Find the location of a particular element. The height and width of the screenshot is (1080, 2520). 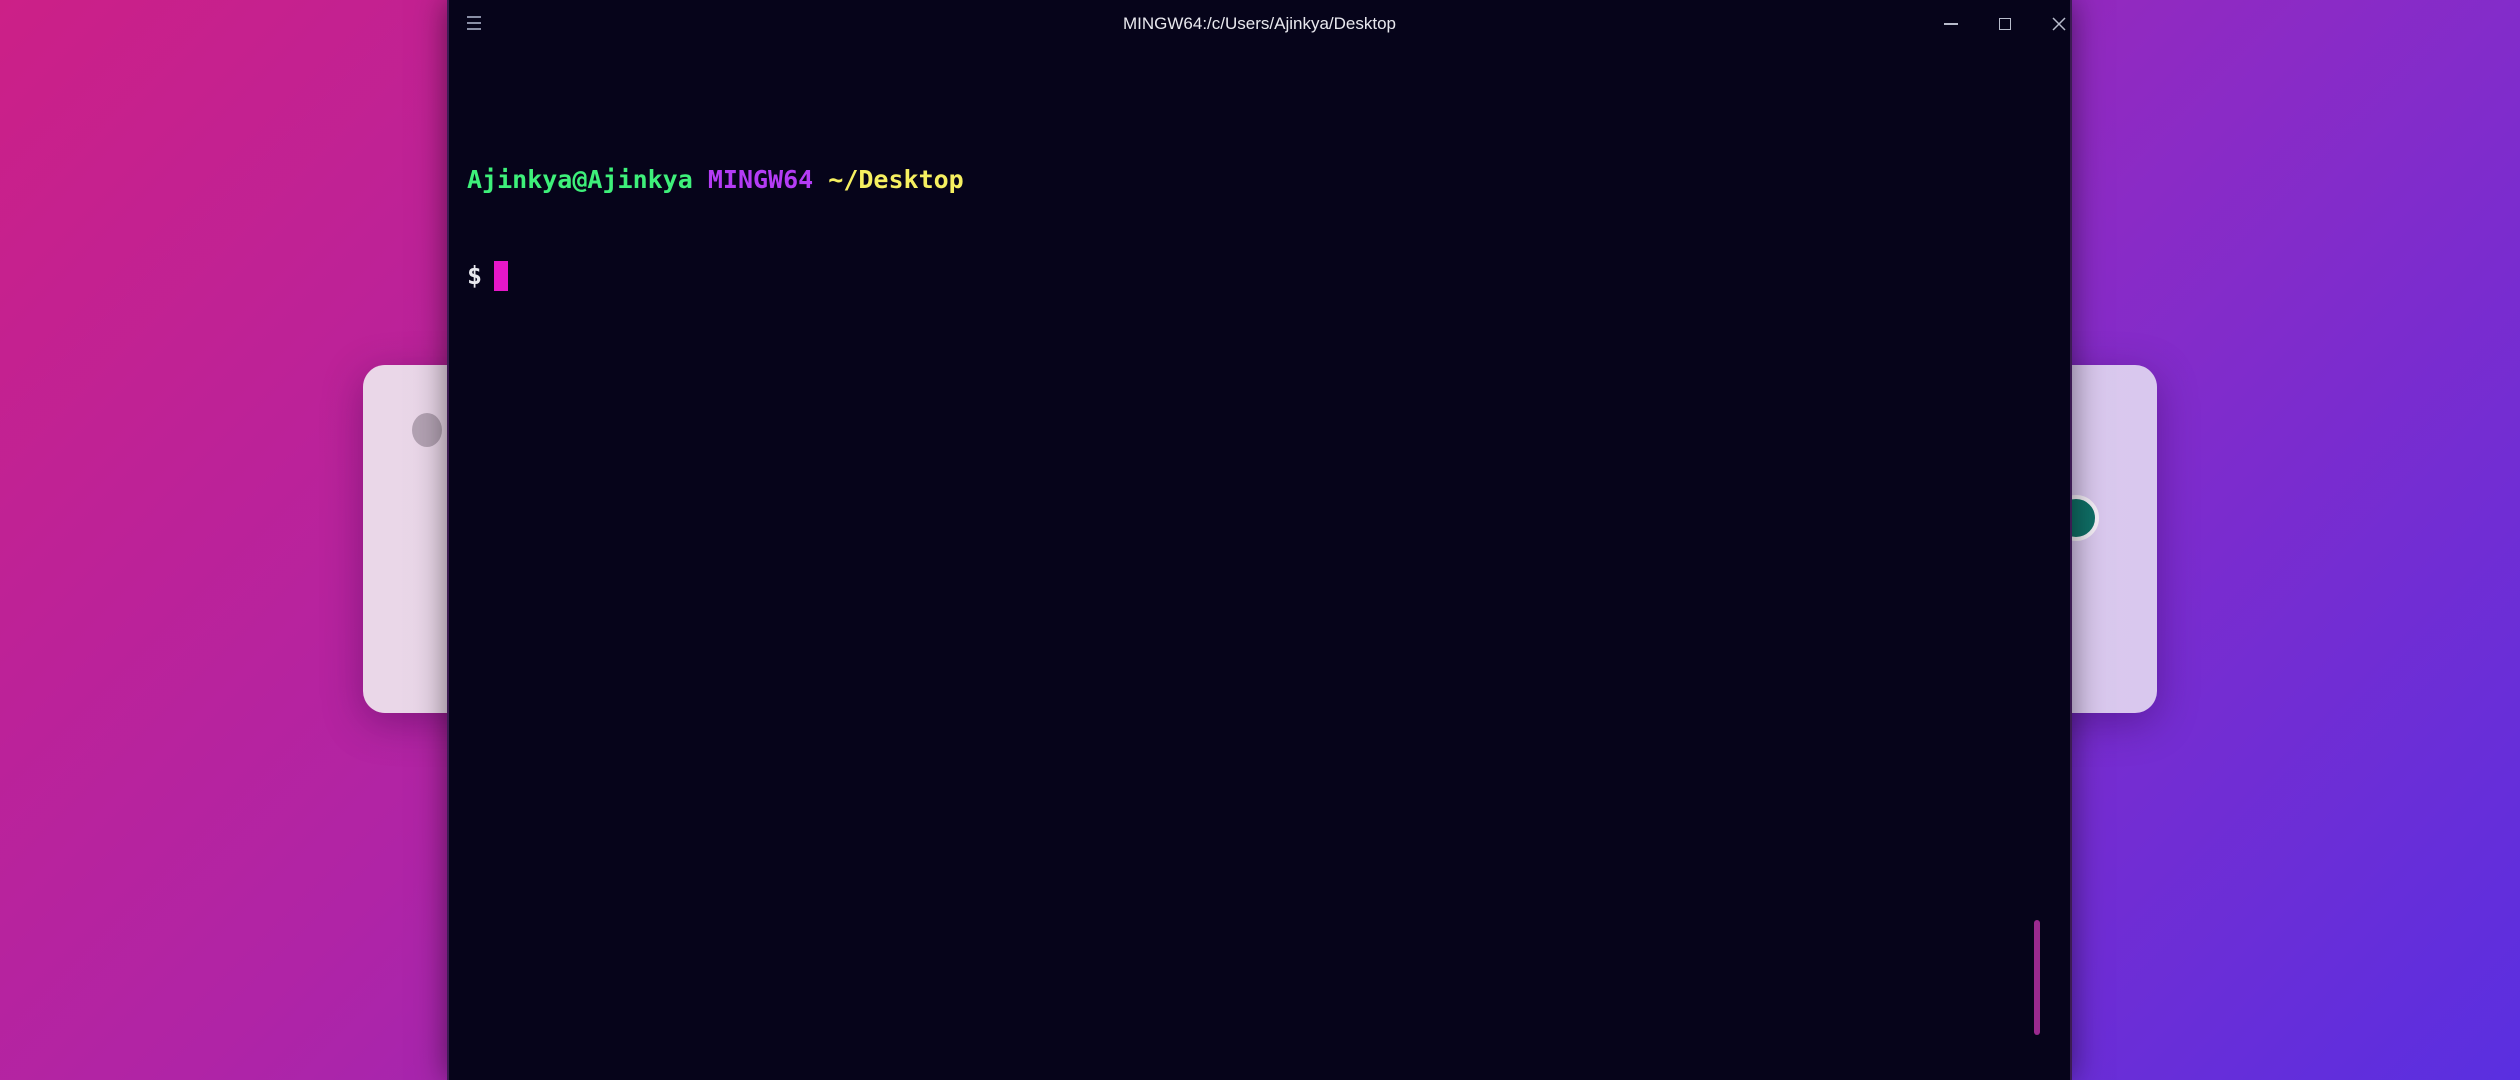

prompt-line: Ajinkya@Ajinkya MINGW64 ~/Desktop is located at coordinates (715, 180).